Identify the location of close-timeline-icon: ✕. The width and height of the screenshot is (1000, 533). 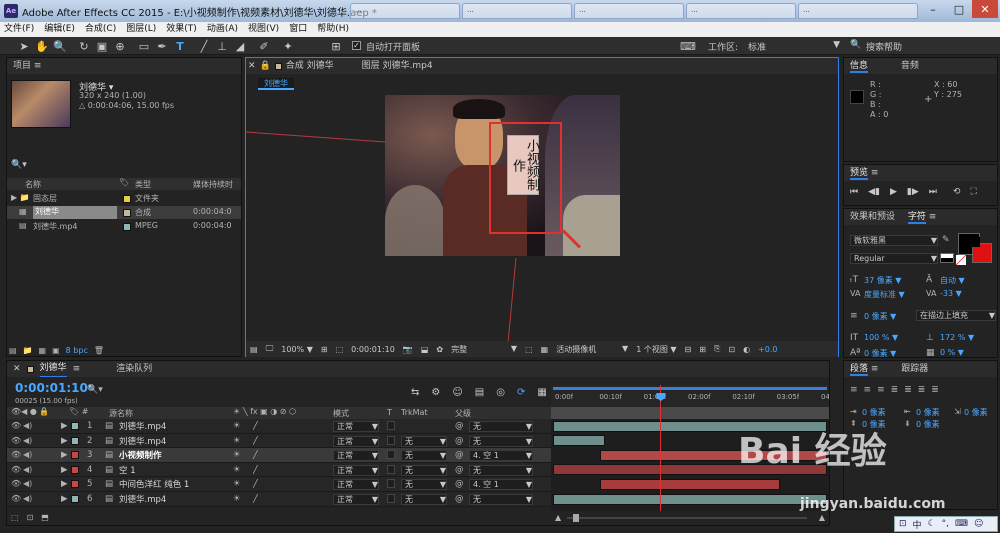
(17, 369).